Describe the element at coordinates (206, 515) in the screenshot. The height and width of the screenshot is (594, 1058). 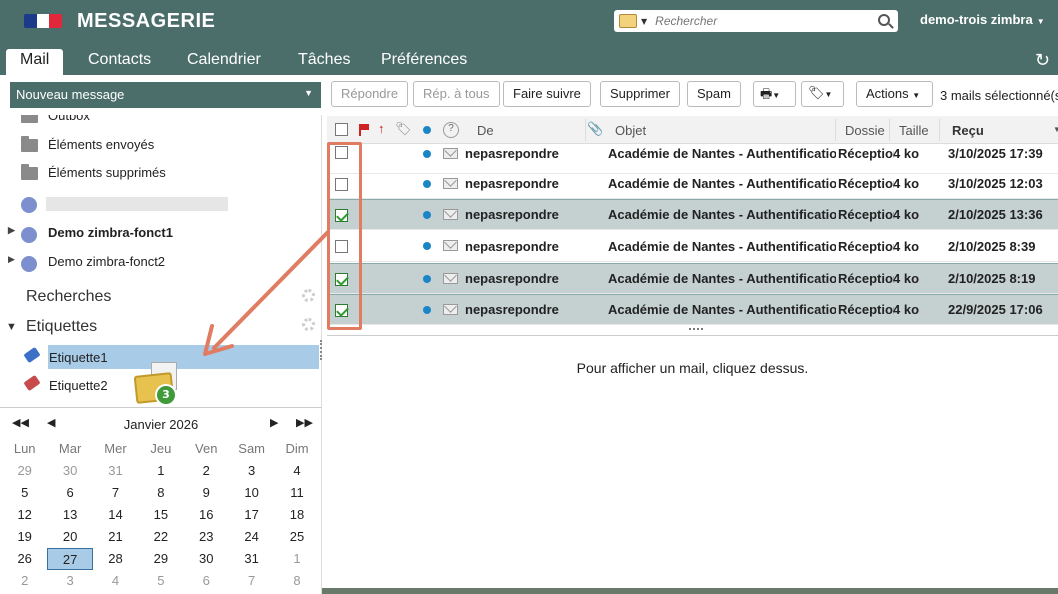
I see `day-cell: 16` at that location.